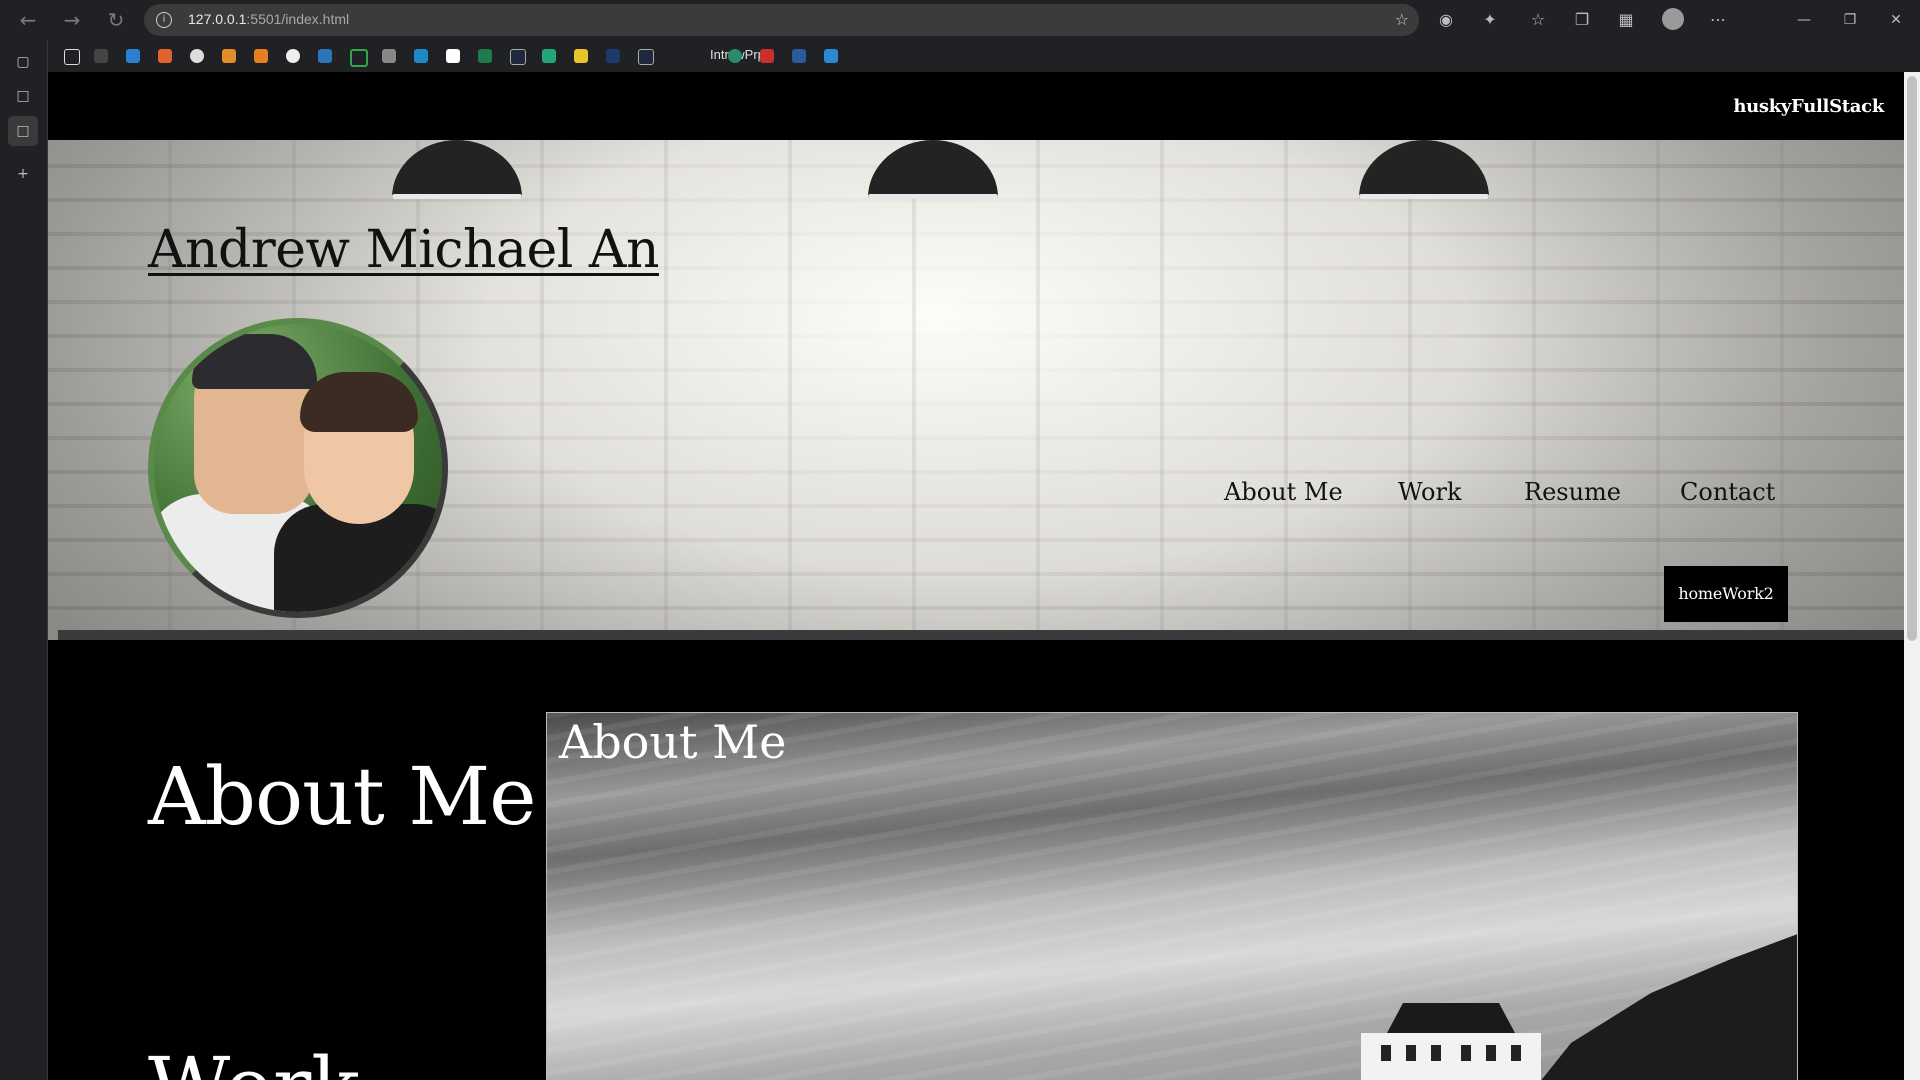 This screenshot has height=1080, width=1920. I want to click on new-tab-icon: +, so click(23, 174).